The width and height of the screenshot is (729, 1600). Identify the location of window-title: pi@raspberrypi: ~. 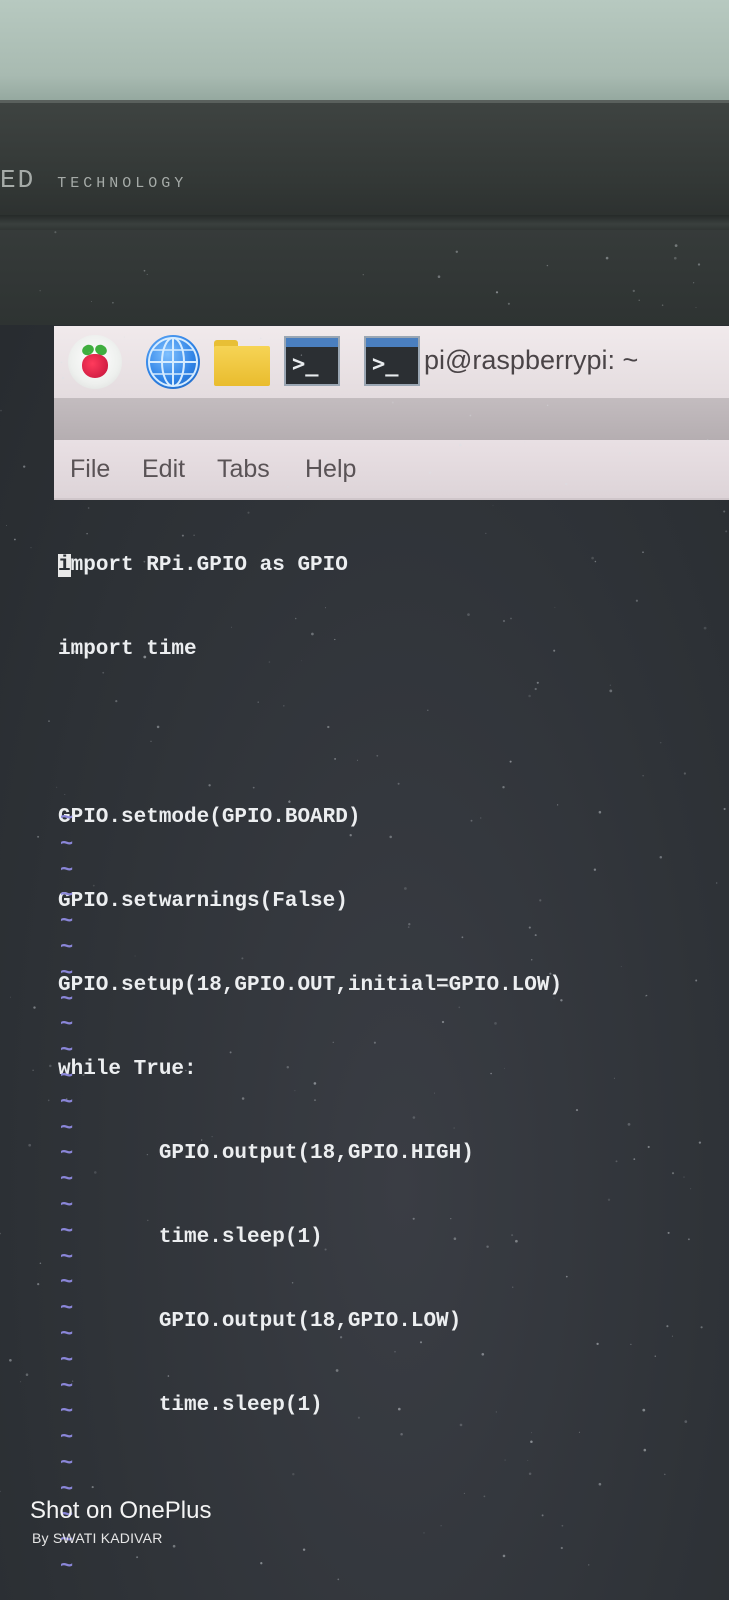
(531, 360).